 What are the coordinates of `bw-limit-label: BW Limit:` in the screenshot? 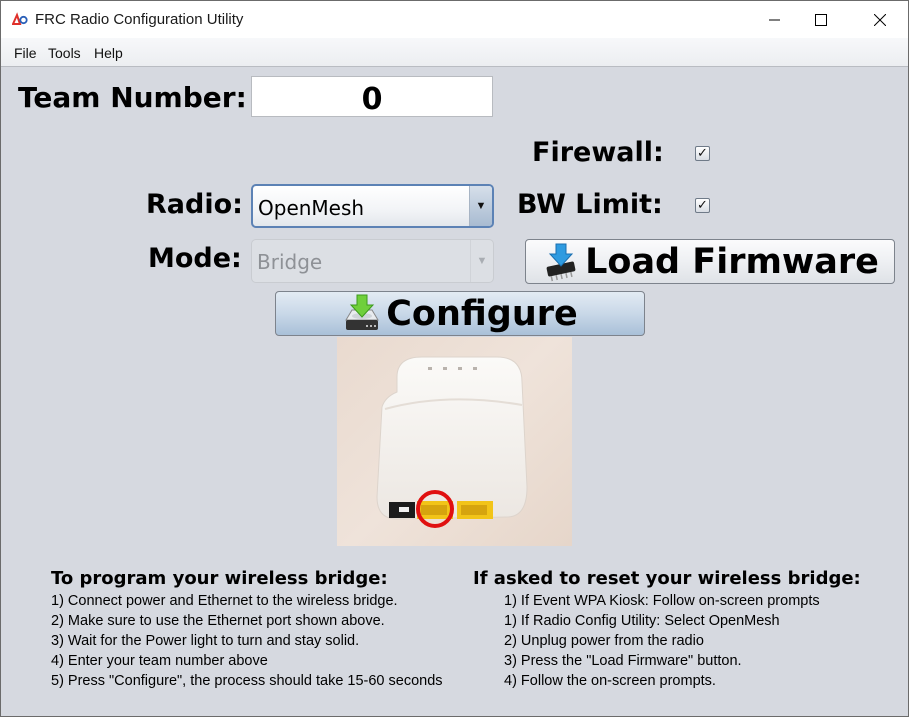 It's located at (590, 204).